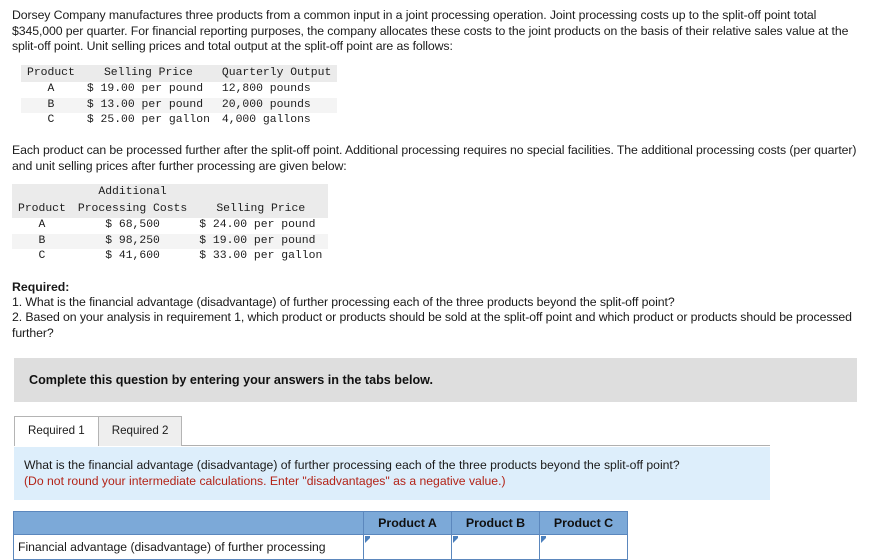  I want to click on cell-selling-price: $ 25.00 per gallon, so click(148, 120).